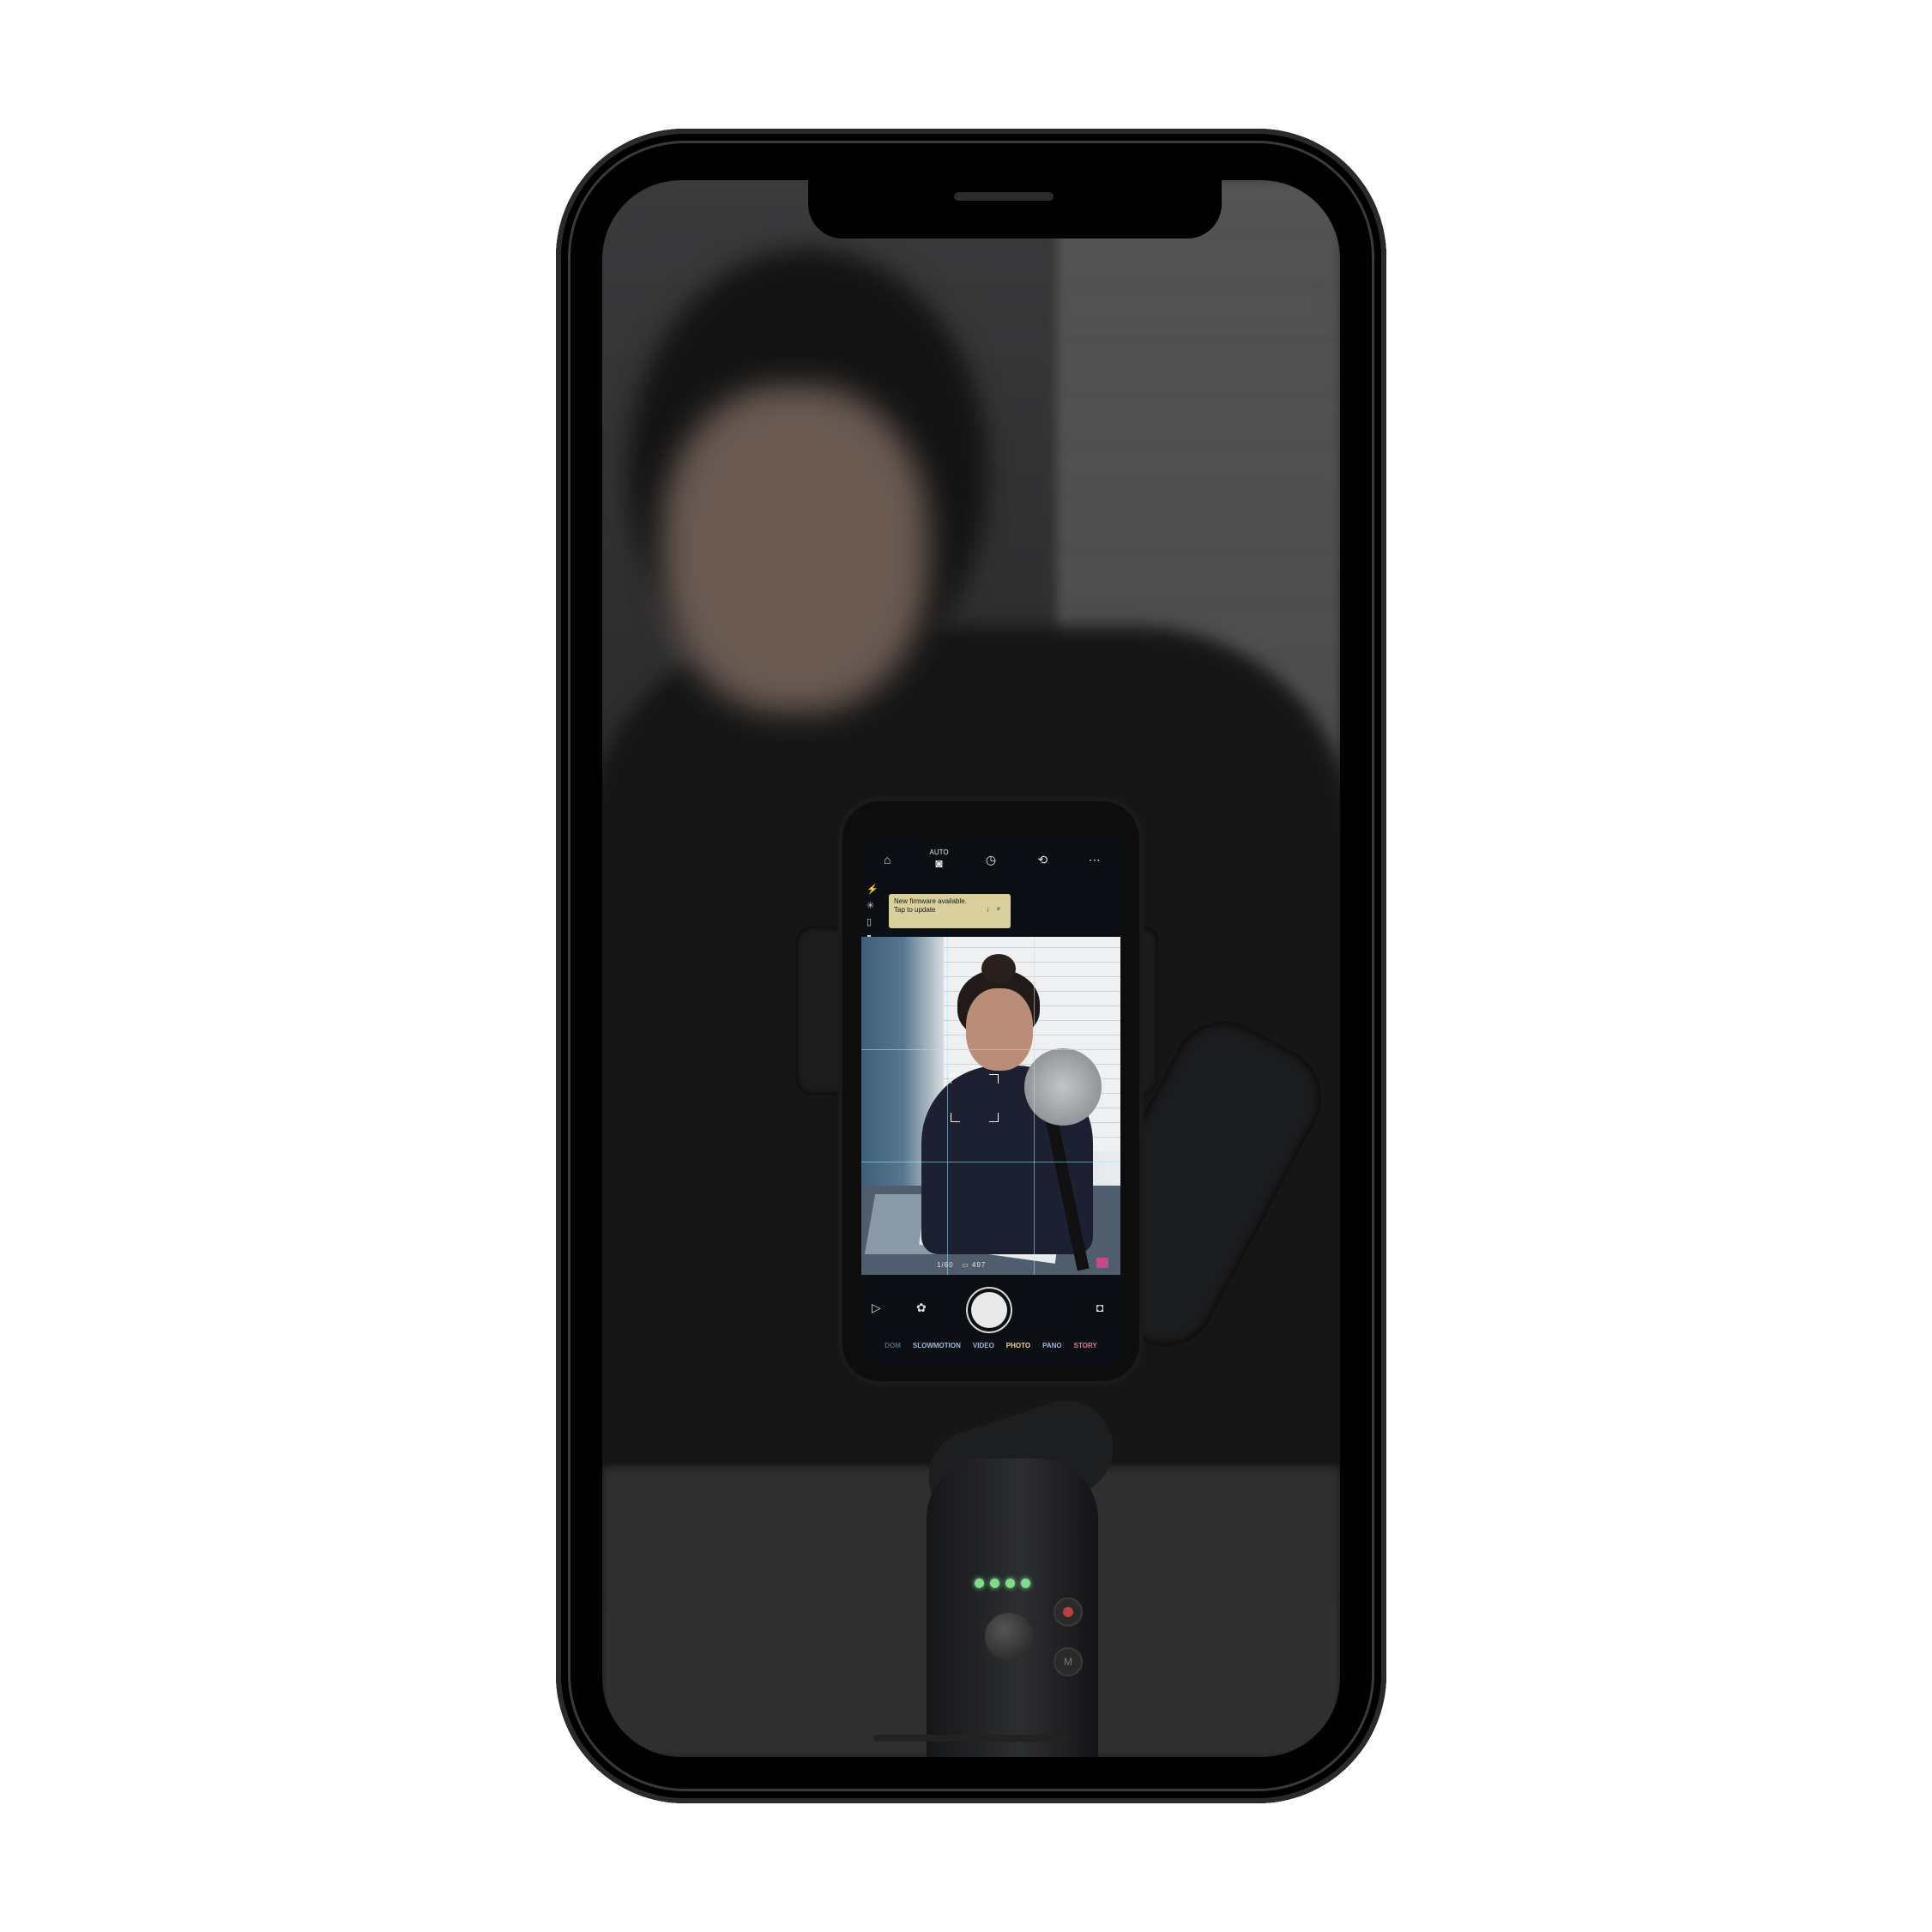 The height and width of the screenshot is (1932, 1932). Describe the element at coordinates (1095, 860) in the screenshot. I see `more-icon: ⋯` at that location.